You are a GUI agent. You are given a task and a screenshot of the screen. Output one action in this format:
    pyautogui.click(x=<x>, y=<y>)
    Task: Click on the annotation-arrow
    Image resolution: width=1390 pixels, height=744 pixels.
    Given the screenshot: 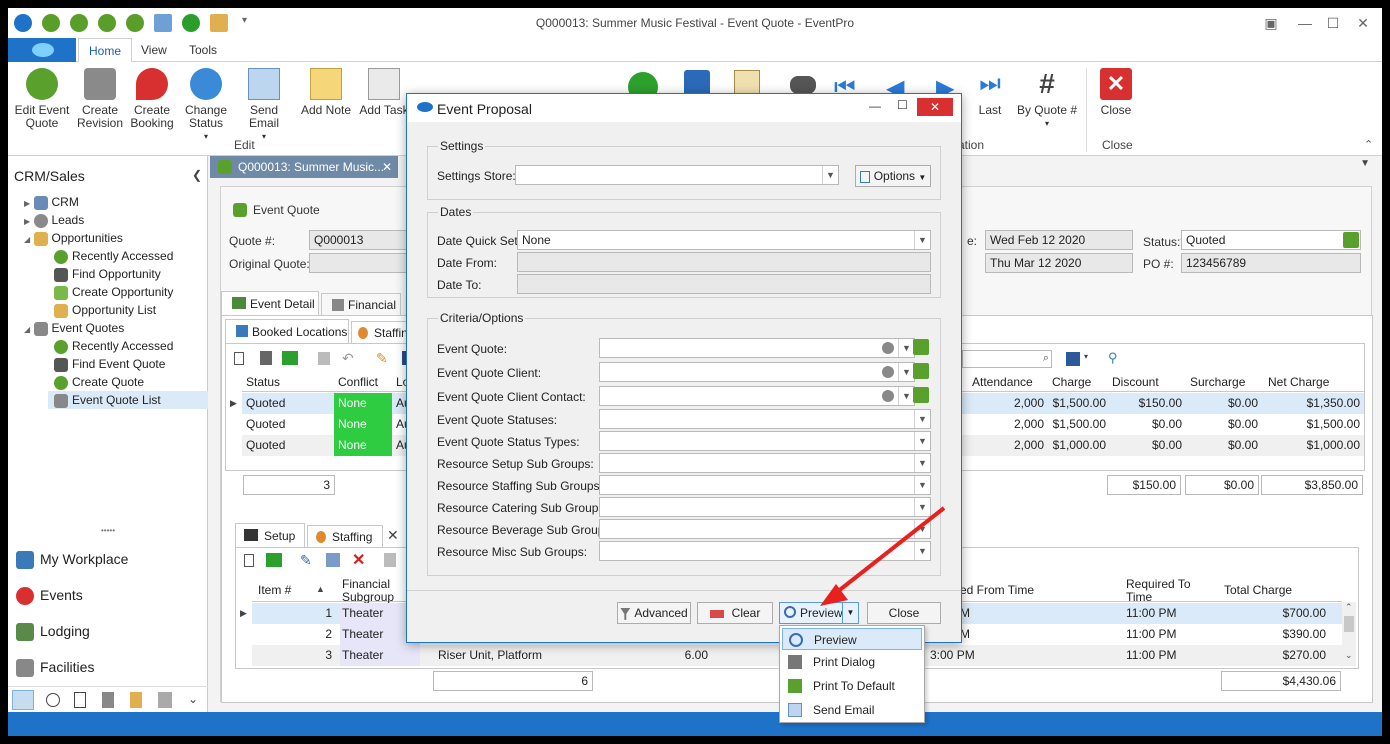 What is the action you would take?
    pyautogui.click(x=883, y=556)
    